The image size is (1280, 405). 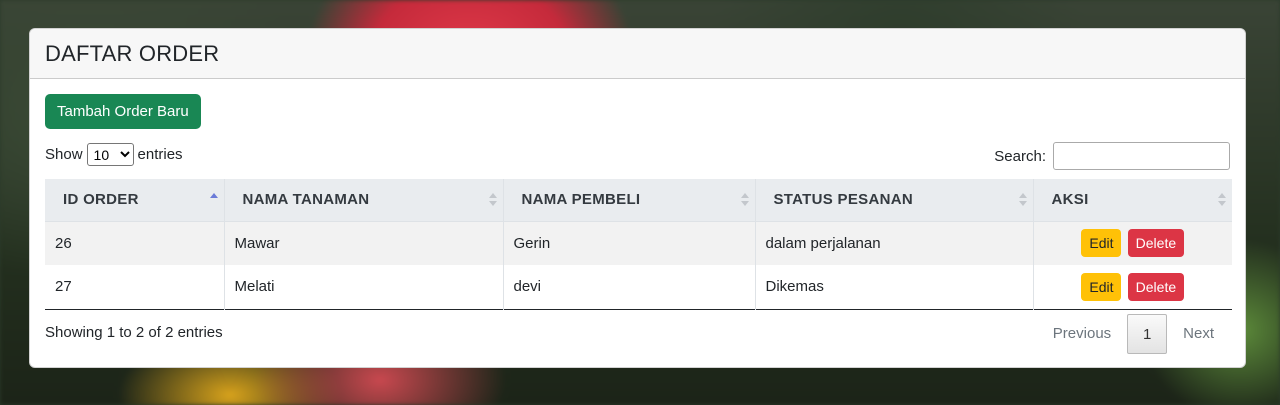 What do you see at coordinates (135, 287) in the screenshot?
I see `cell-id-order: 27` at bounding box center [135, 287].